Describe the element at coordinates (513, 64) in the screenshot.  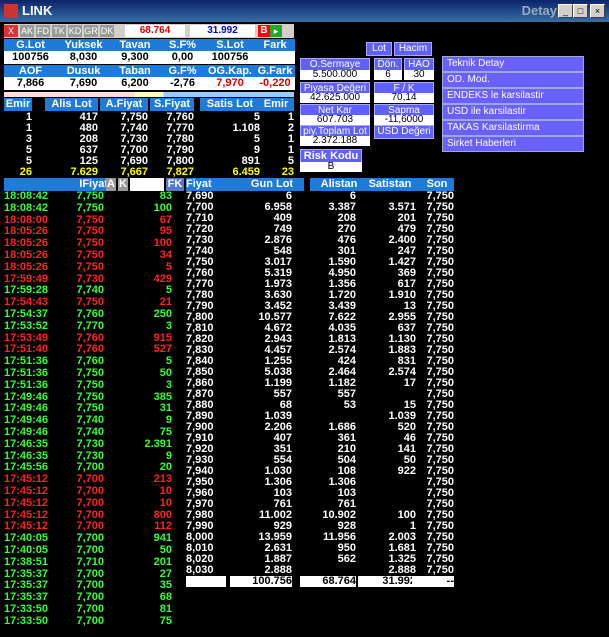
I see `menu-item-0: Teknik Detay` at that location.